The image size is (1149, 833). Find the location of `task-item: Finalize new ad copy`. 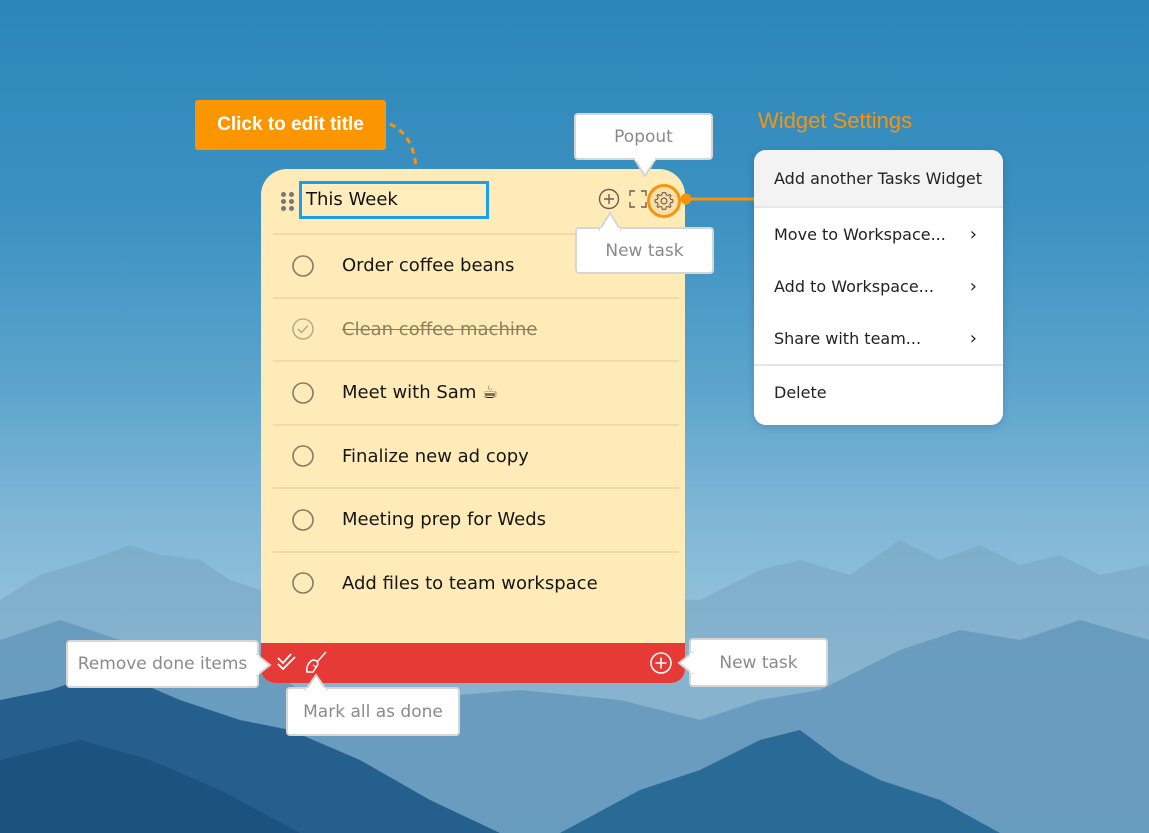

task-item: Finalize new ad copy is located at coordinates (476, 455).